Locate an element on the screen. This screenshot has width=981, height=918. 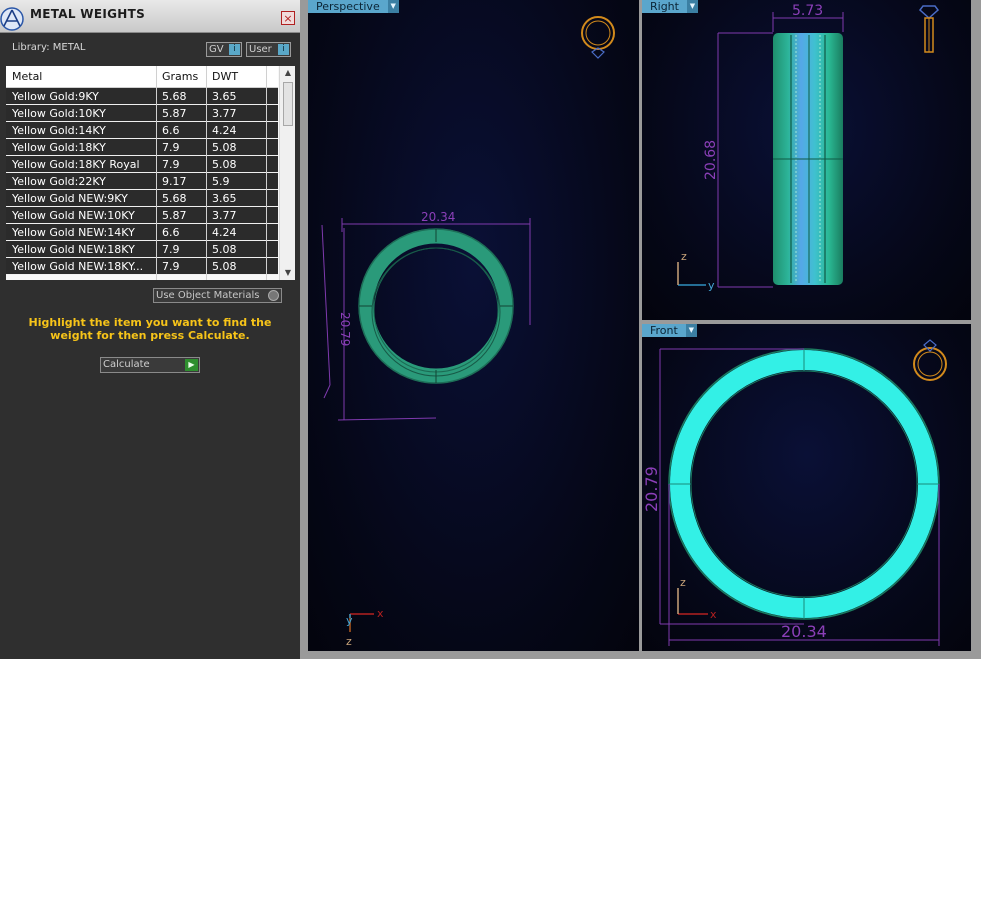
metal-cell: Yellow Gold NEW:9KY is located at coordinates (70, 198).